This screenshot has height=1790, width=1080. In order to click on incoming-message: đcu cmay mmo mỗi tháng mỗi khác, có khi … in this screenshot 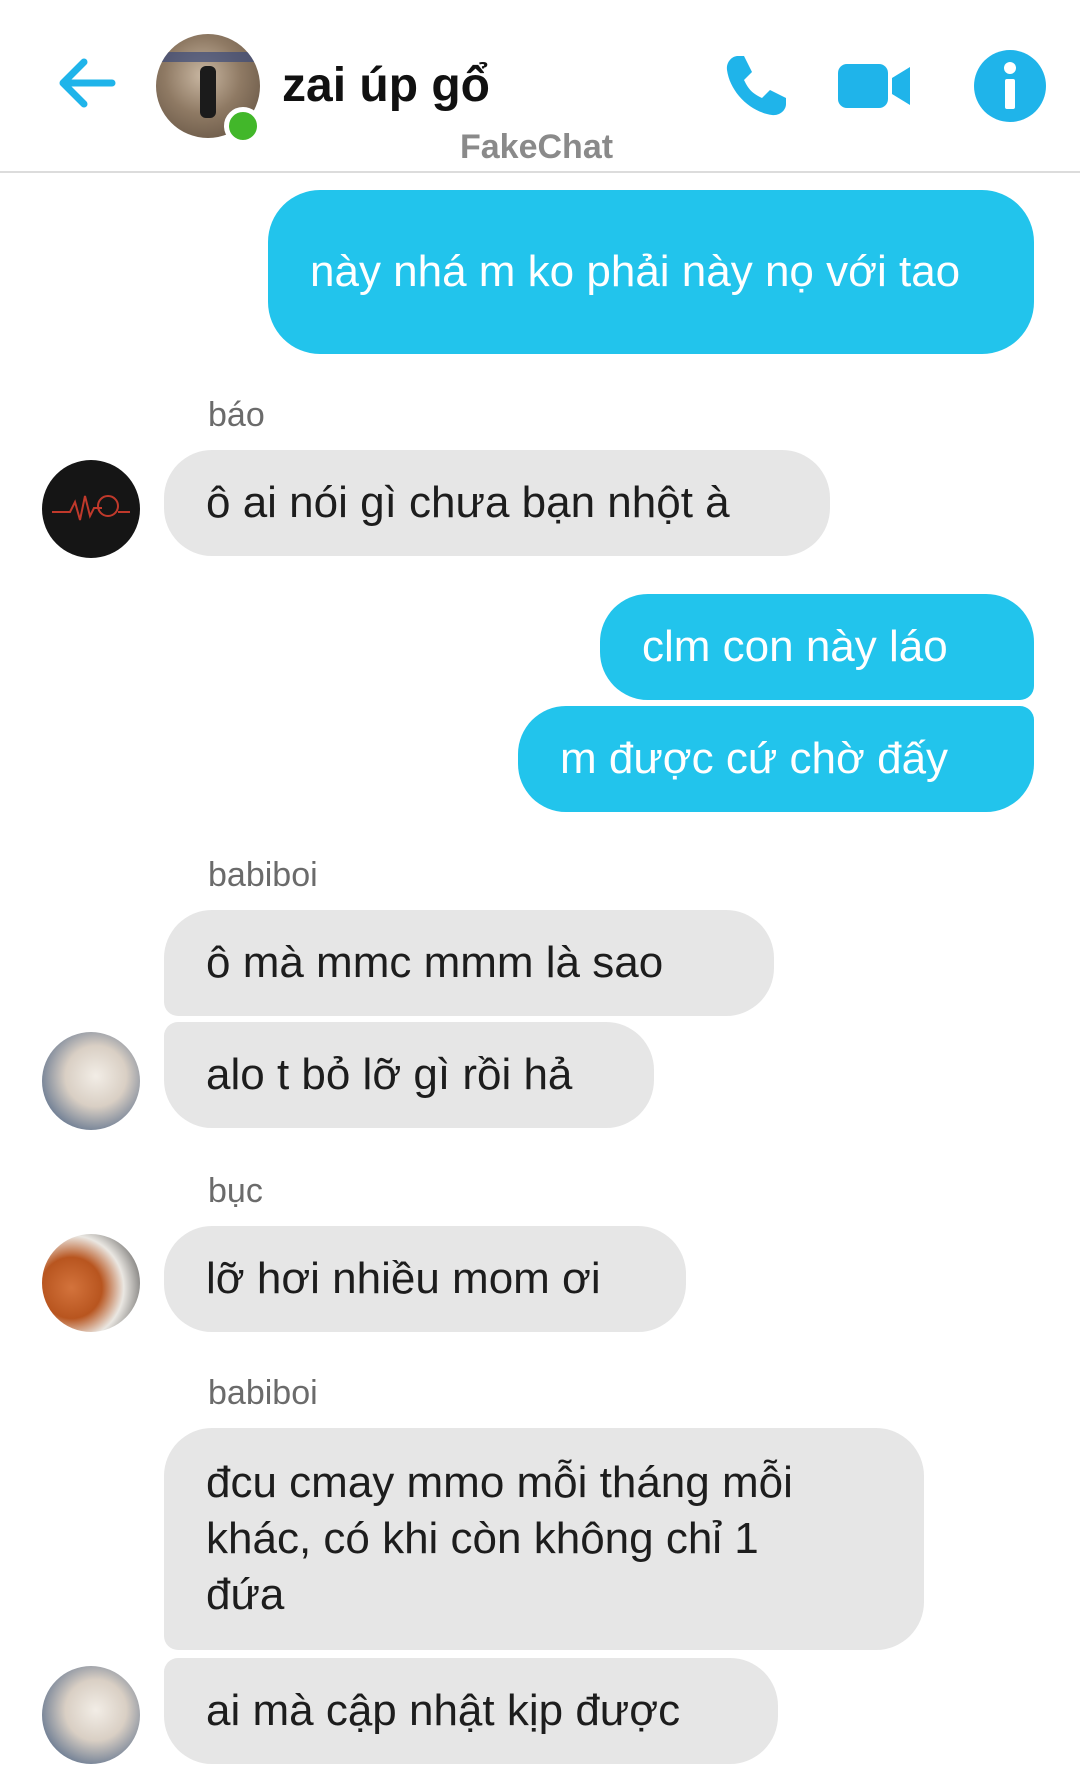, I will do `click(544, 1539)`.